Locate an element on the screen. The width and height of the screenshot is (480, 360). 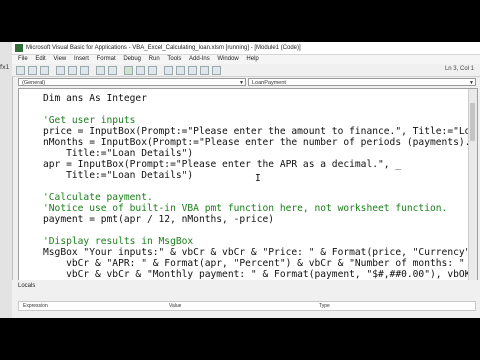
menu-file: File is located at coordinates (23, 59).